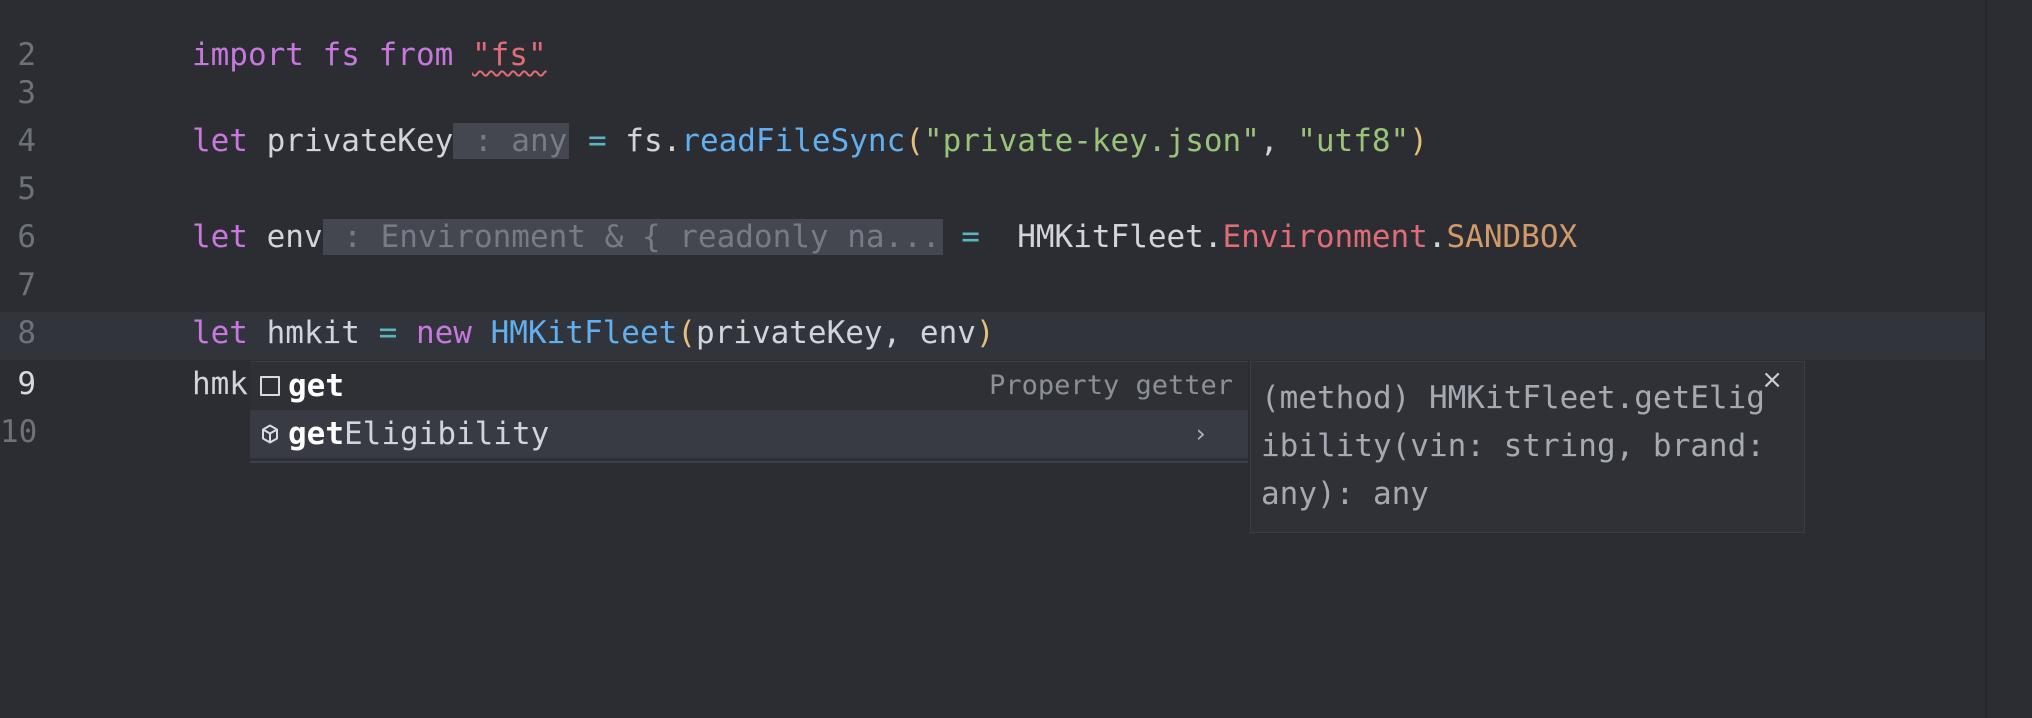 The width and height of the screenshot is (2032, 718). I want to click on autocomplete-list: get Property getter getEligibility ›, so click(749, 412).